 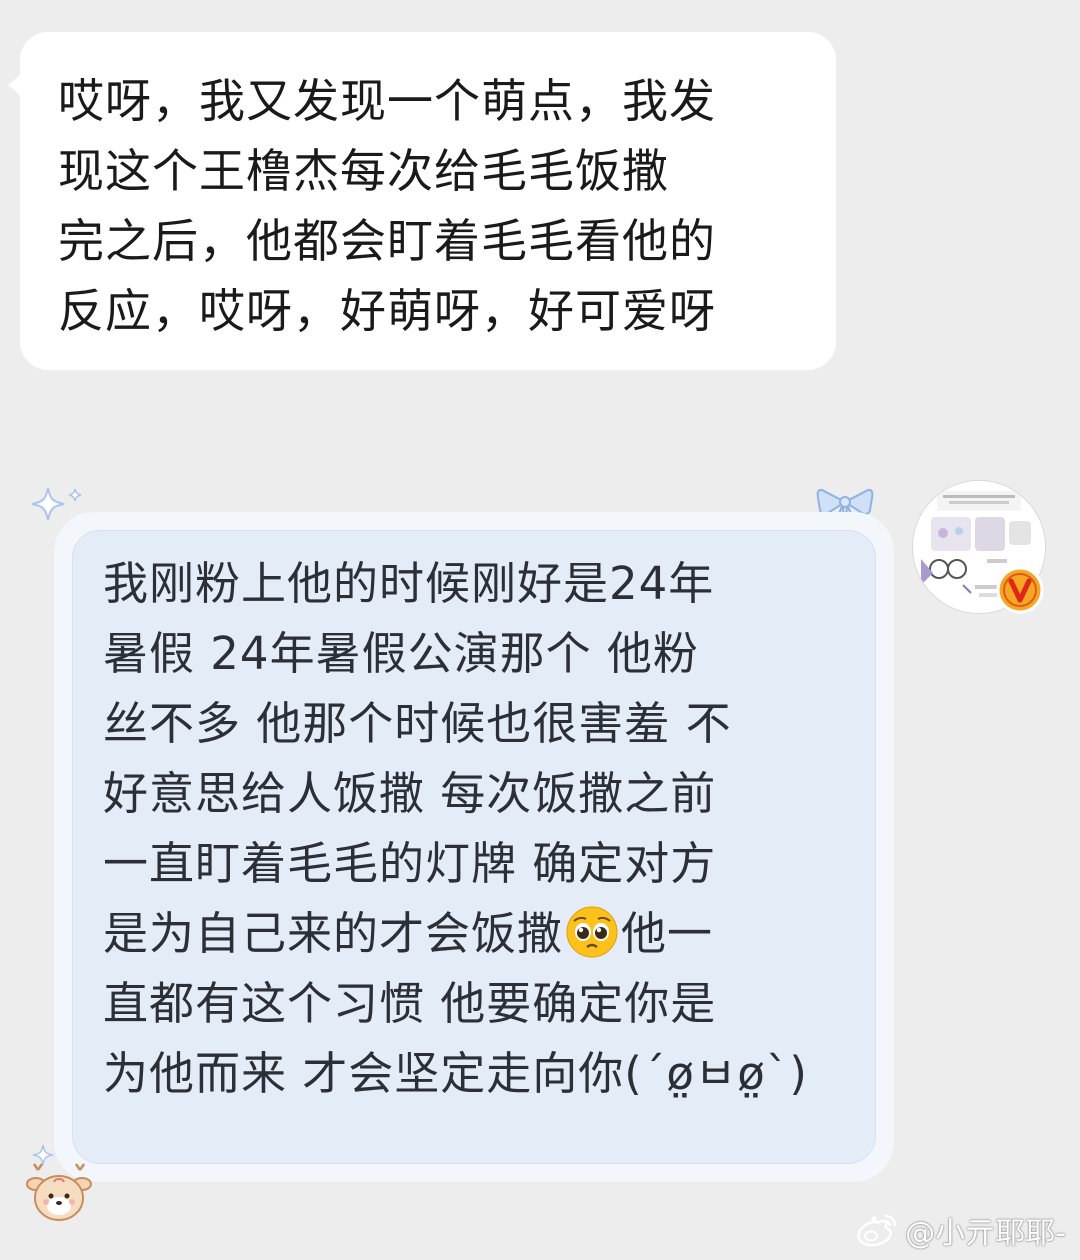 What do you see at coordinates (985, 1233) in the screenshot?
I see `watermark-text: @小亓耶耶-` at bounding box center [985, 1233].